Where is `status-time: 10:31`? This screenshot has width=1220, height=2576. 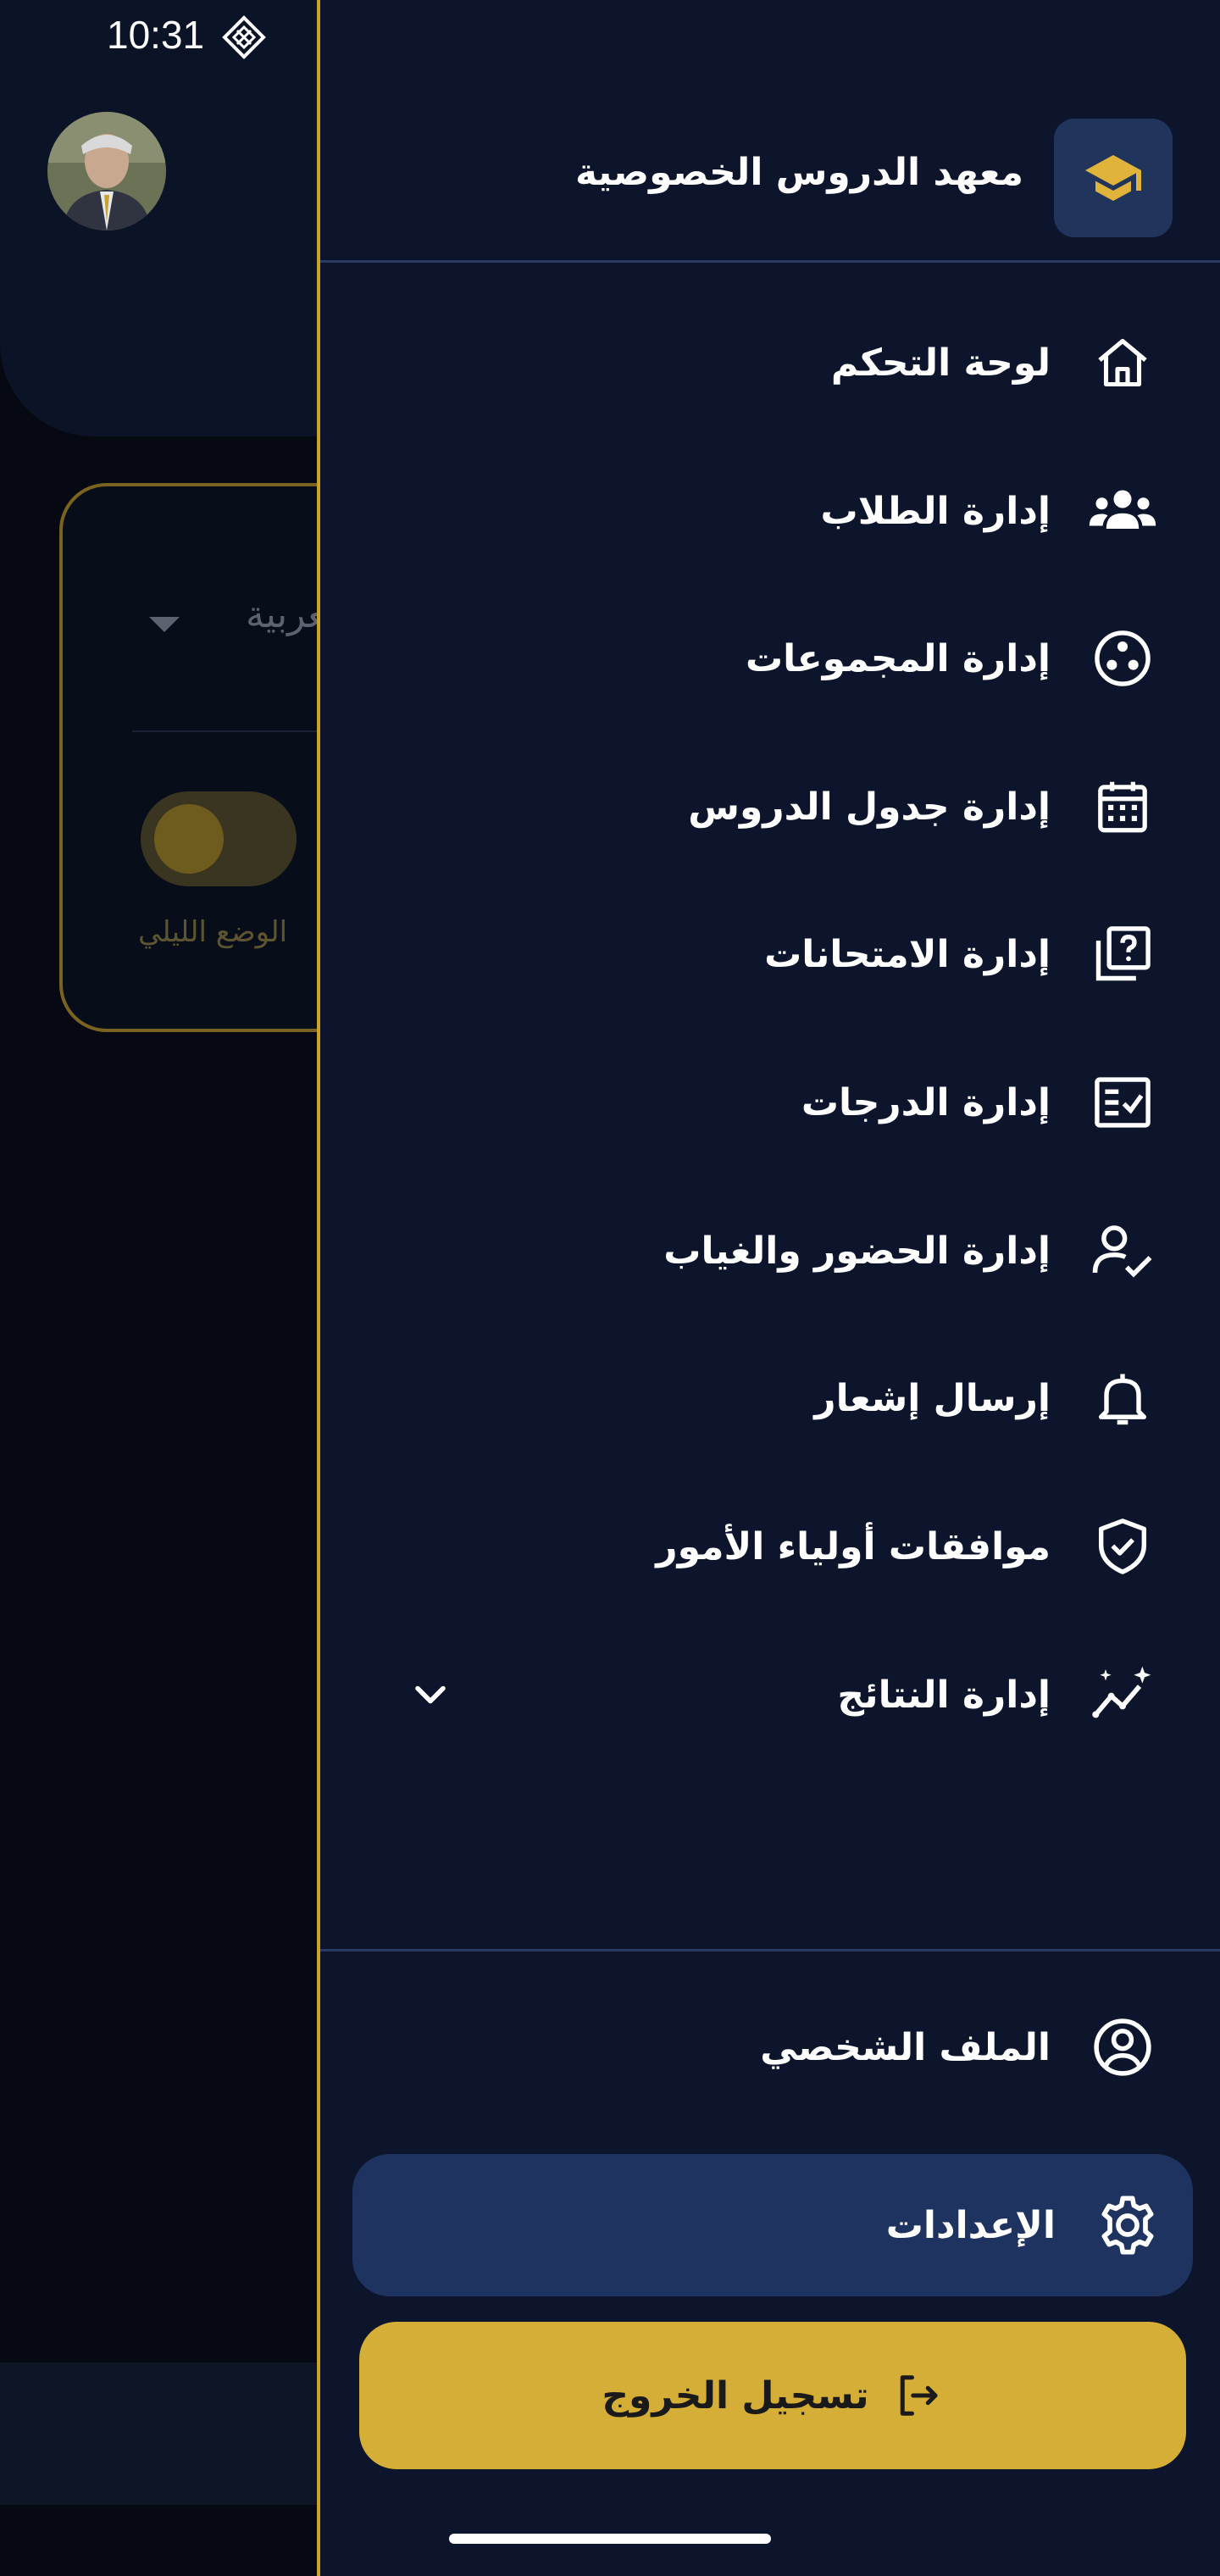 status-time: 10:31 is located at coordinates (156, 35).